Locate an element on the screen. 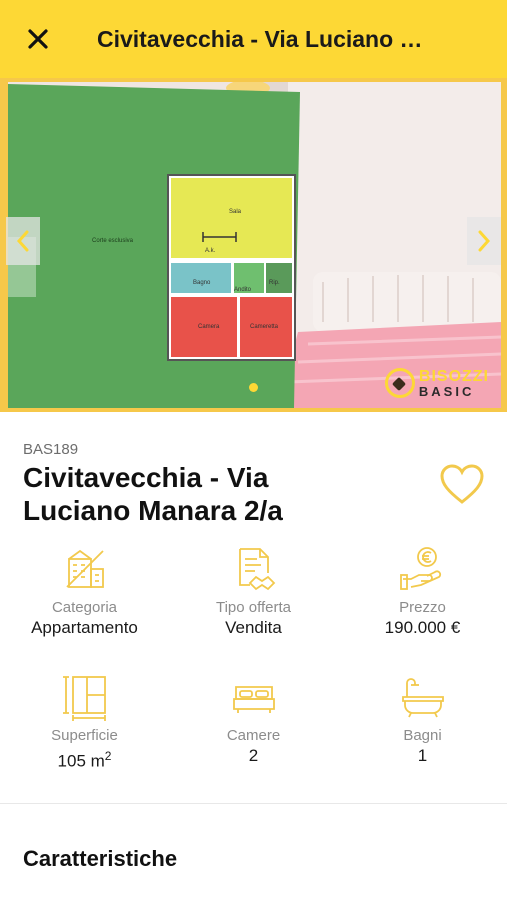 This screenshot has height=900, width=507. listing-title-line1: Civitavecchia - Via is located at coordinates (146, 477).